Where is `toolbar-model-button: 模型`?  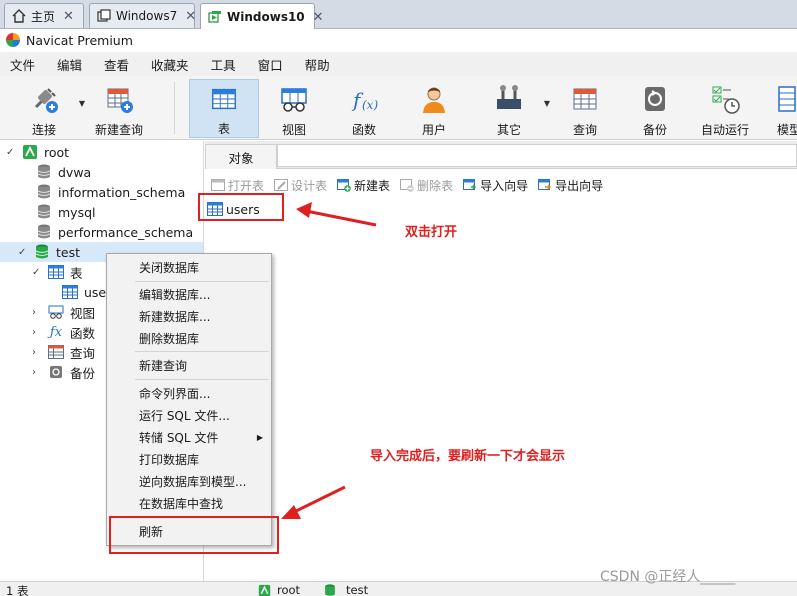 toolbar-model-button: 模型 is located at coordinates (781, 108).